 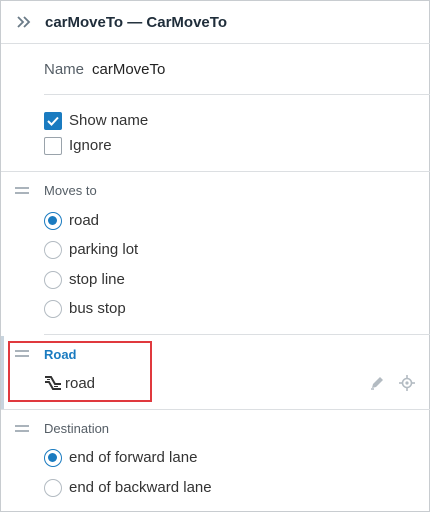 I want to click on destination-radio-backward, so click(x=53, y=488).